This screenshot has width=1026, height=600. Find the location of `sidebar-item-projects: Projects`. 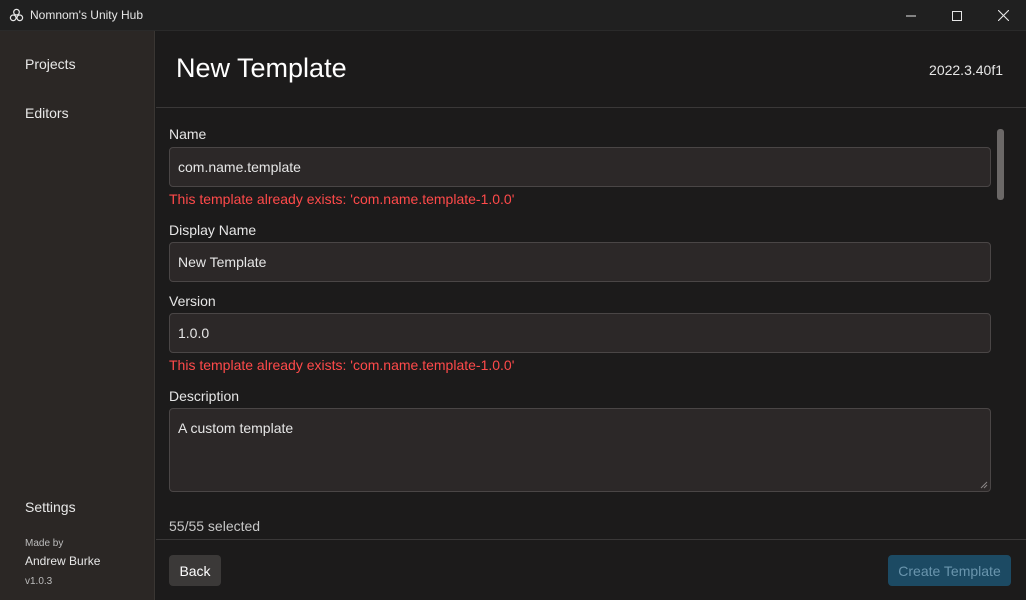

sidebar-item-projects: Projects is located at coordinates (50, 64).